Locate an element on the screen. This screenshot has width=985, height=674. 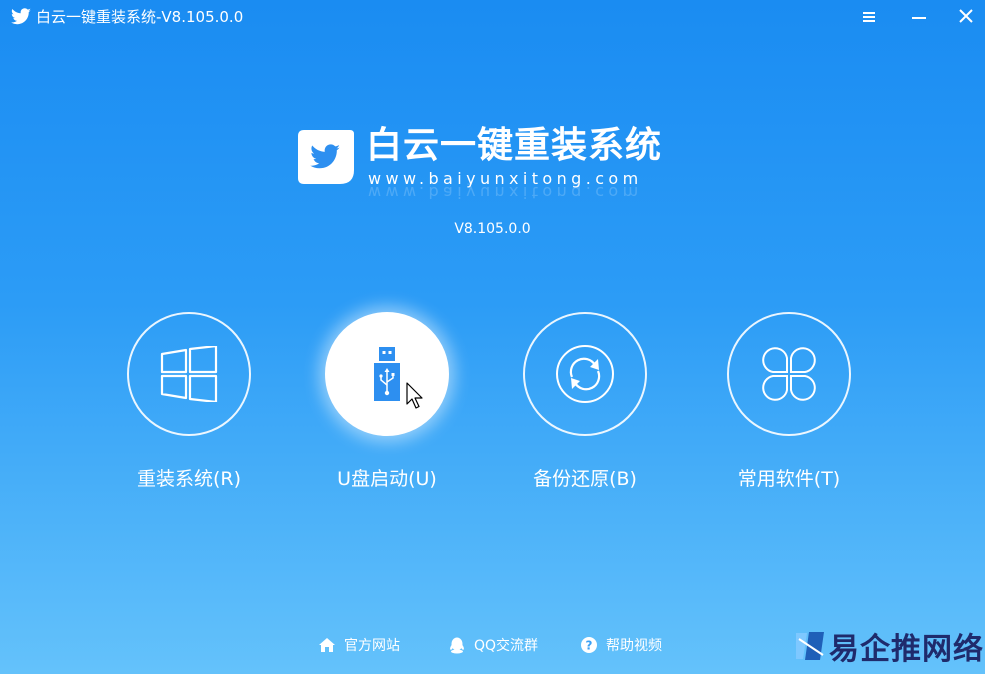
window-title: 白云一键重装系统-V8.105.0.0 is located at coordinates (140, 17).